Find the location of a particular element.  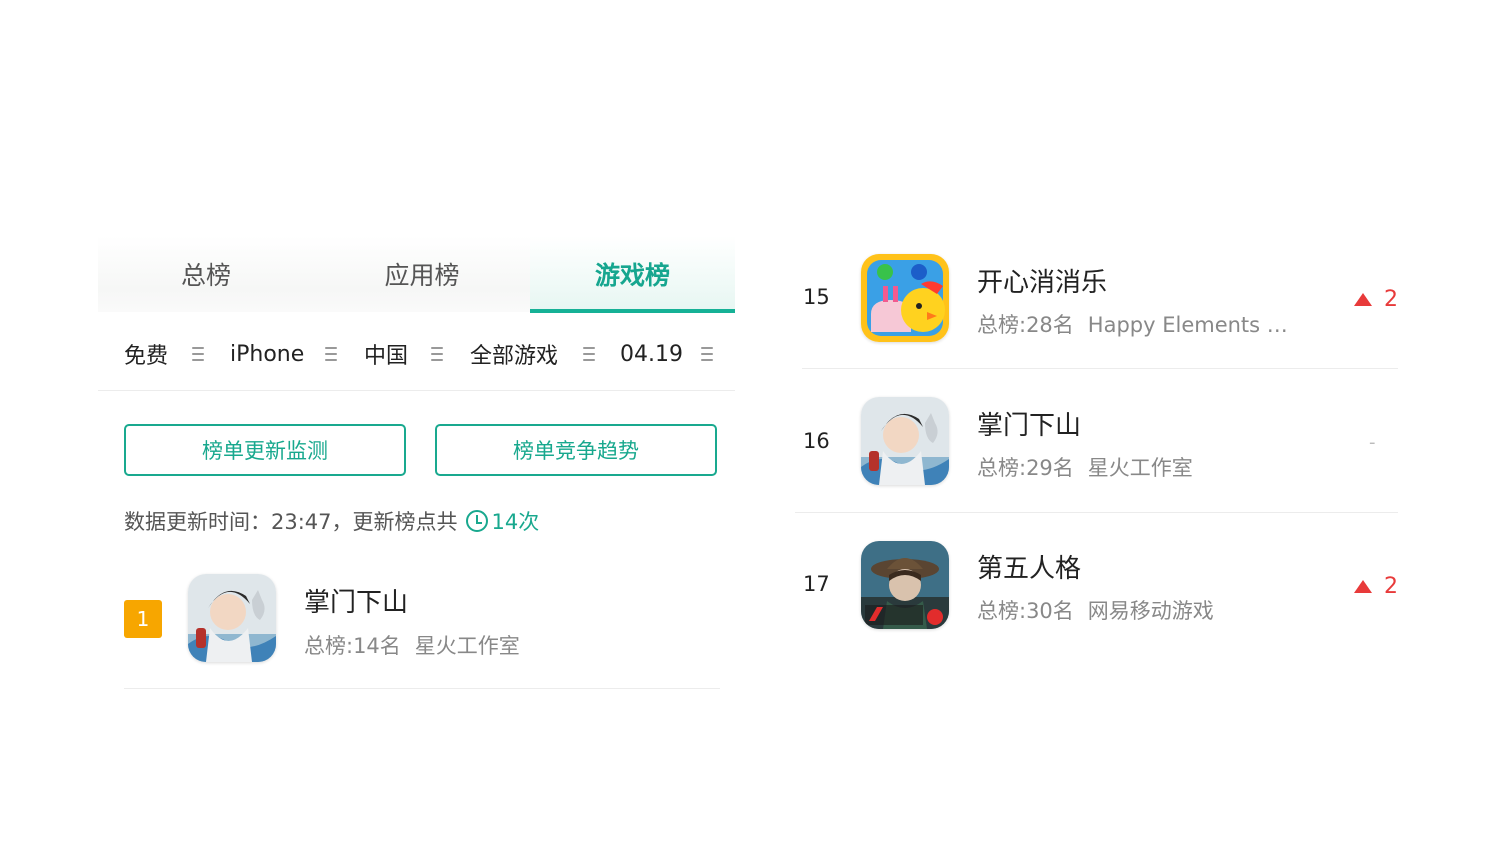

rank-number: 17 is located at coordinates (816, 584).